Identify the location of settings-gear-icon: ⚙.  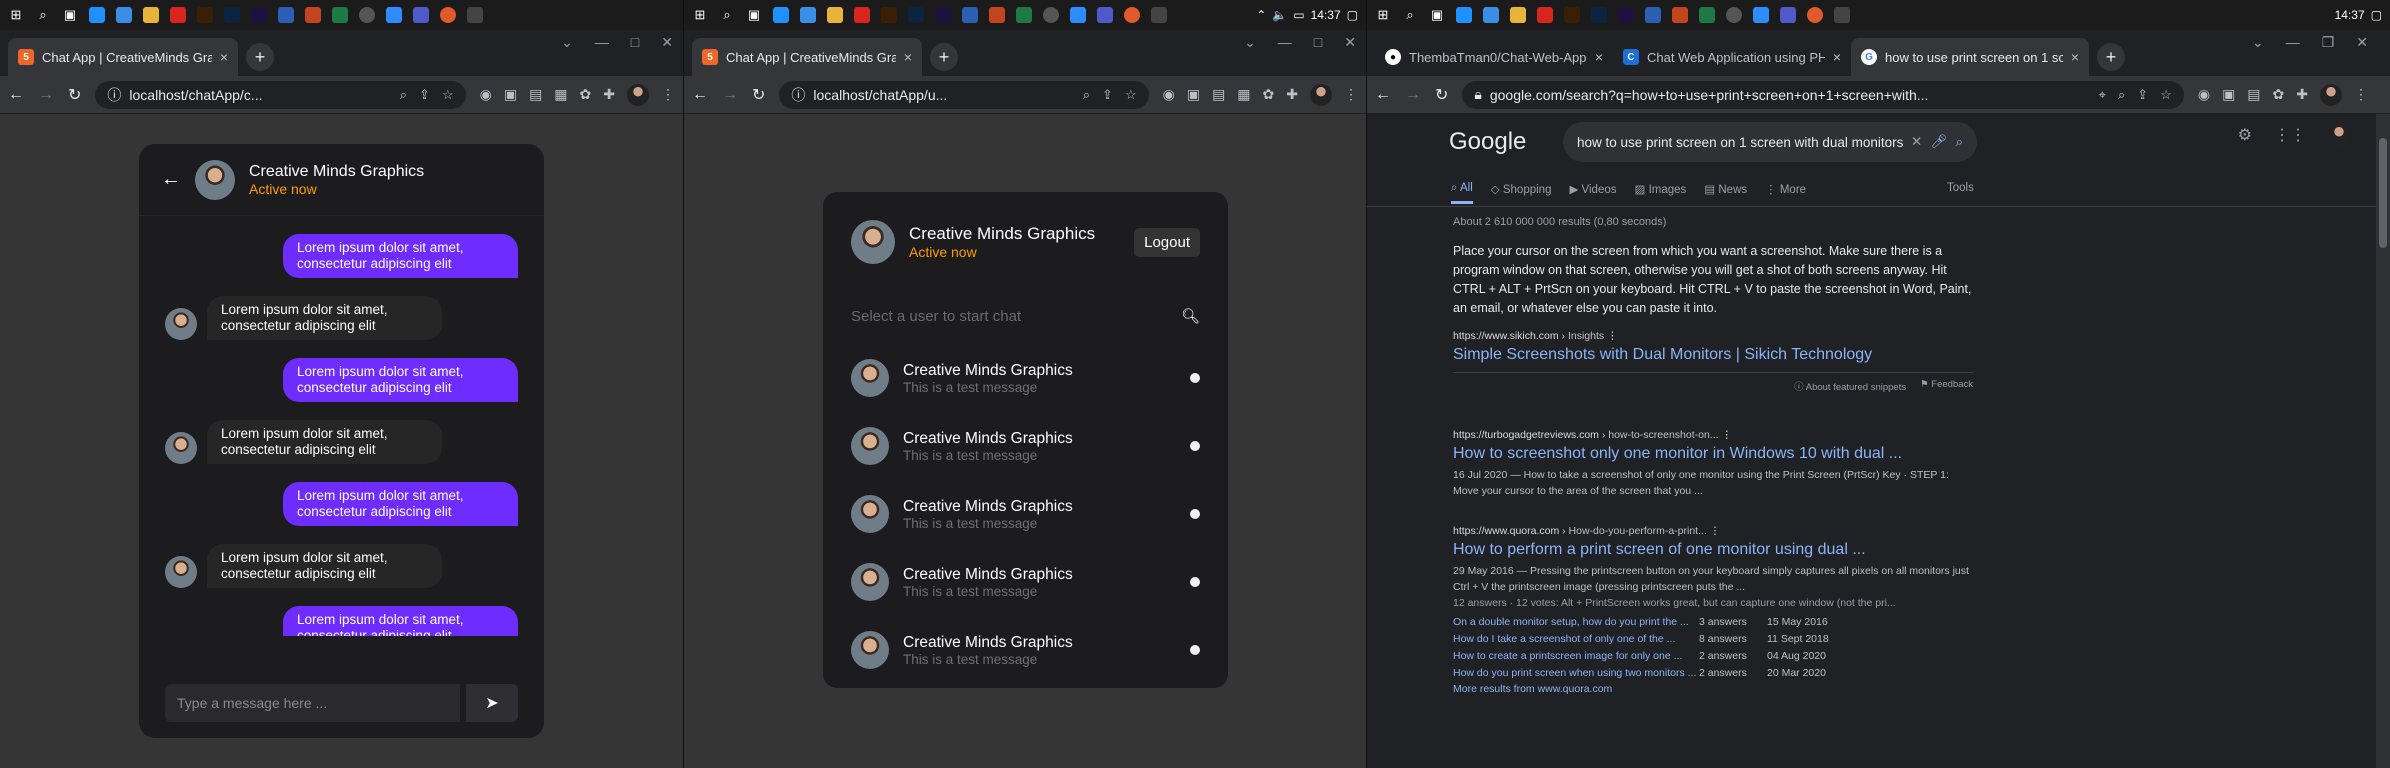
(2245, 135).